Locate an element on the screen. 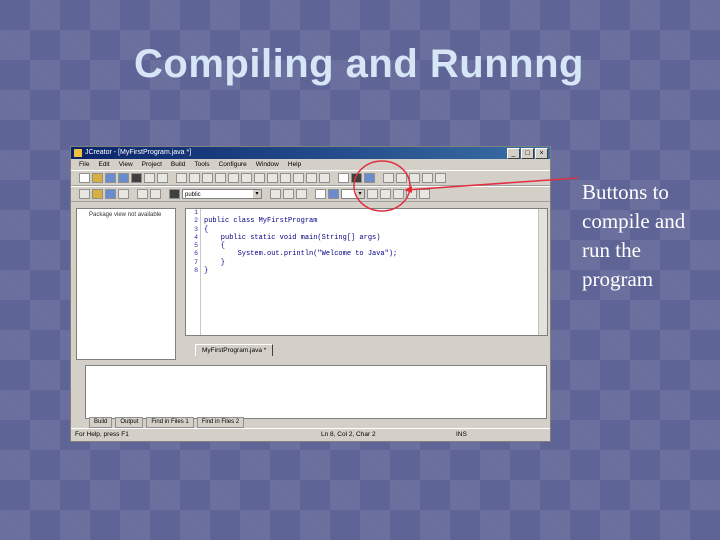 The height and width of the screenshot is (540, 720). slide-title: Compiling and Runnng is located at coordinates (359, 64).